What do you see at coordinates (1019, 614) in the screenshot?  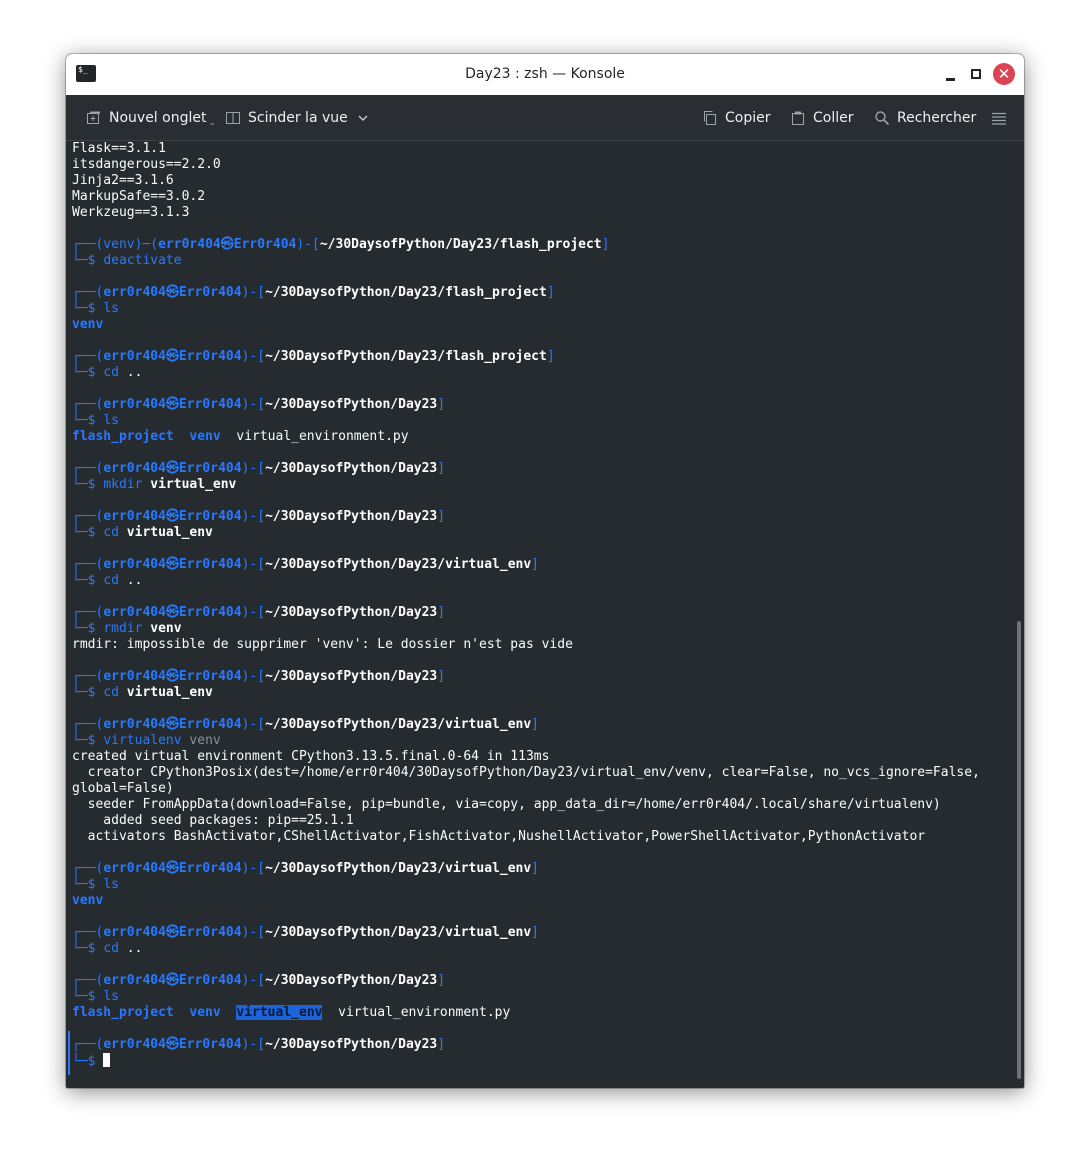 I see `vertical-scrollbar` at bounding box center [1019, 614].